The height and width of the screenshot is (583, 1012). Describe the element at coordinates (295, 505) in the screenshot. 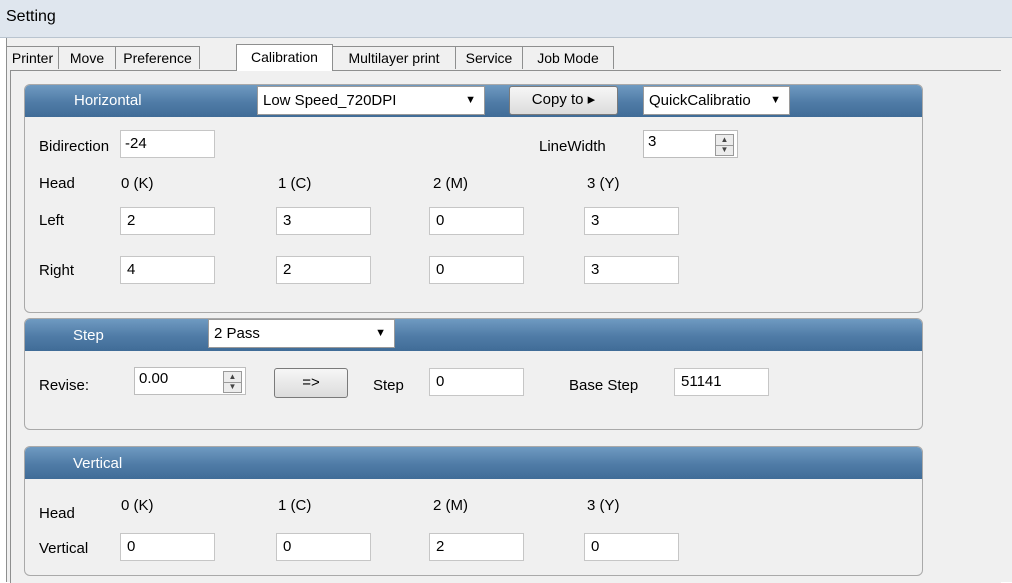

I see `vertical-head-c-label: 1 (C)` at that location.